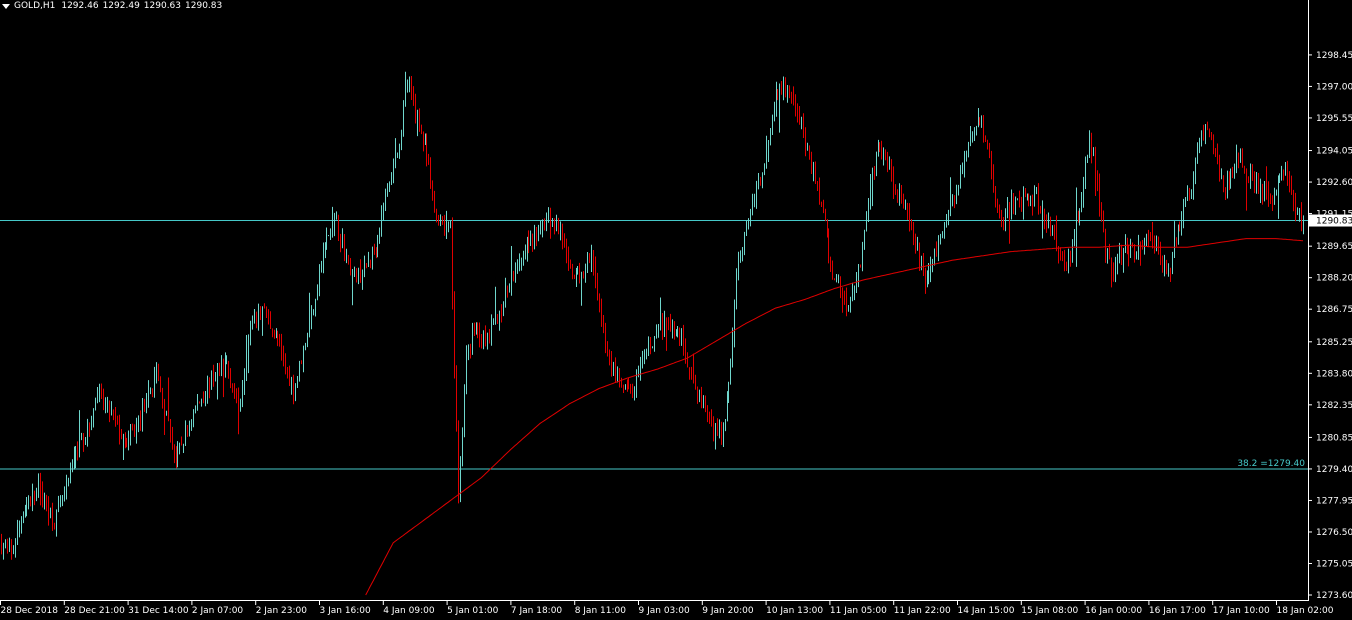  What do you see at coordinates (1049, 611) in the screenshot?
I see `x-tick-label: 15 Jan 08:00` at bounding box center [1049, 611].